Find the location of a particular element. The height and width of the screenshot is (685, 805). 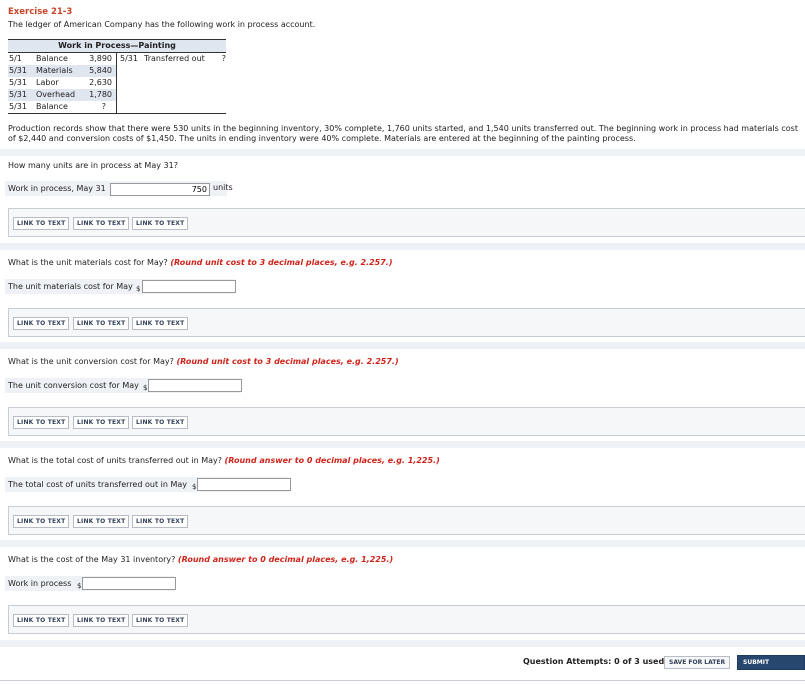

debit-row: 5/1 Balance 3,890 is located at coordinates (62, 59).